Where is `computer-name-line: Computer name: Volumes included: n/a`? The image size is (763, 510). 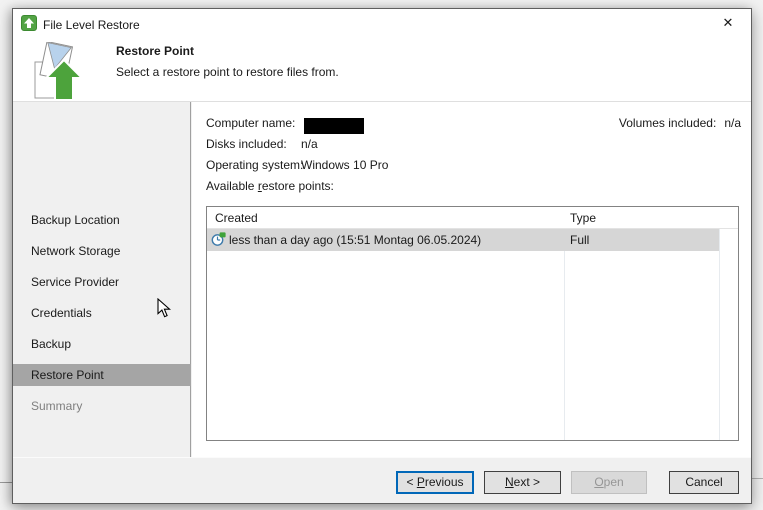
computer-name-line: Computer name: Volumes included: n/a is located at coordinates (471, 124).